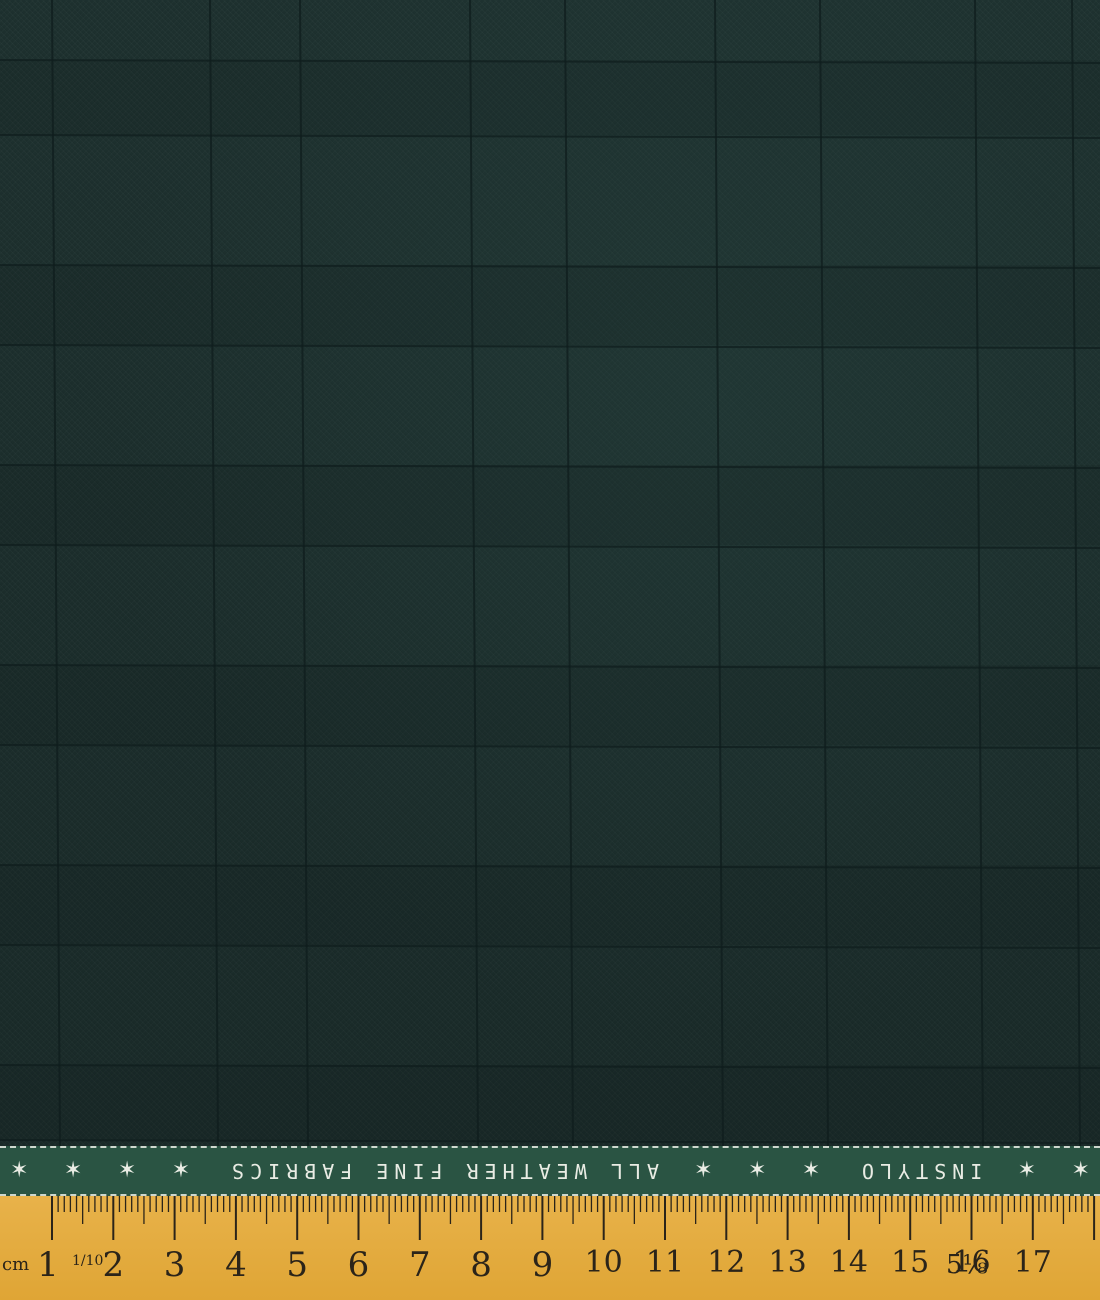 This screenshot has width=1100, height=1300. What do you see at coordinates (419, 1265) in the screenshot?
I see `ruler-number: 7` at bounding box center [419, 1265].